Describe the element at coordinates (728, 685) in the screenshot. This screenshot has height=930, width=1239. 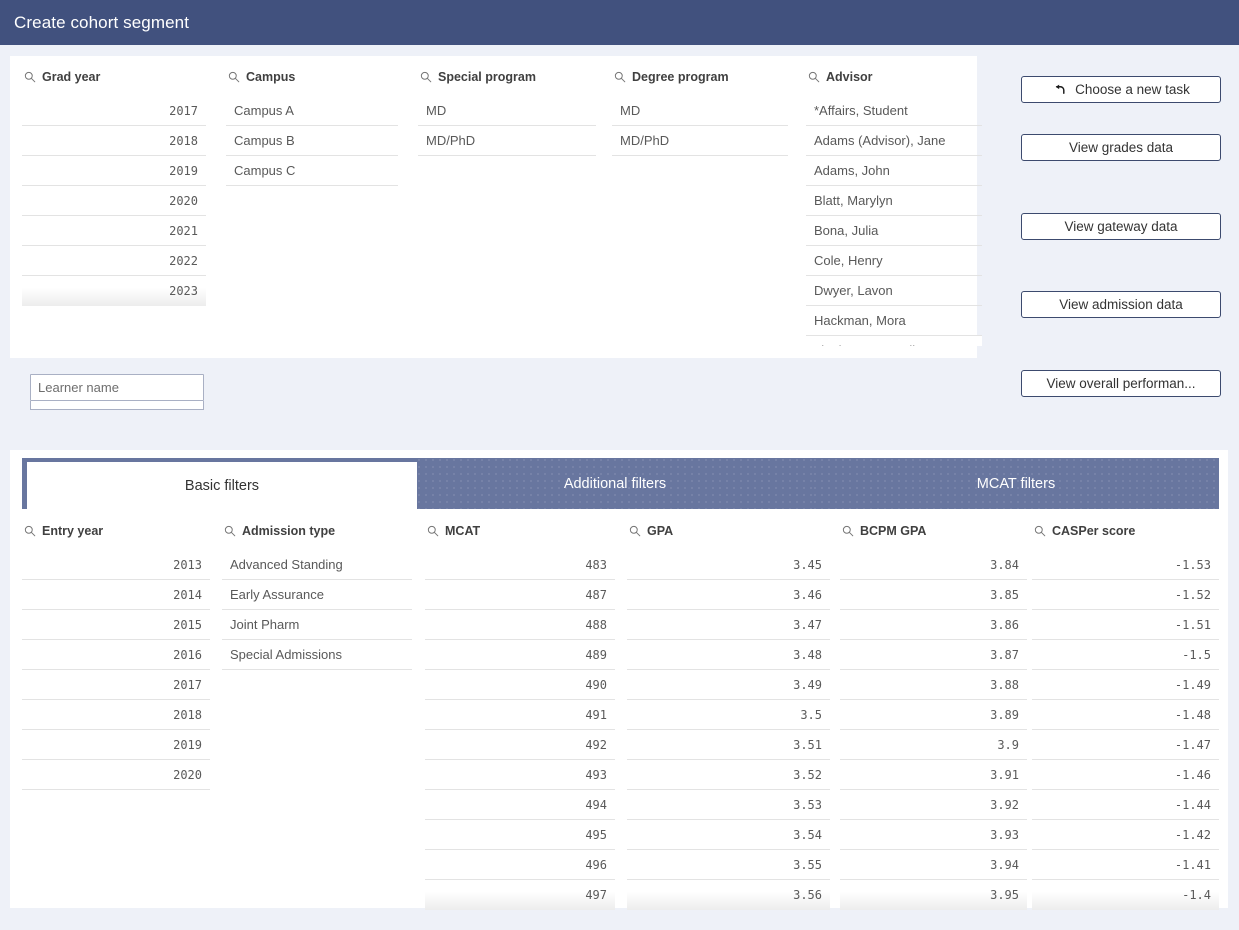
I see `list-item: 3.49` at that location.